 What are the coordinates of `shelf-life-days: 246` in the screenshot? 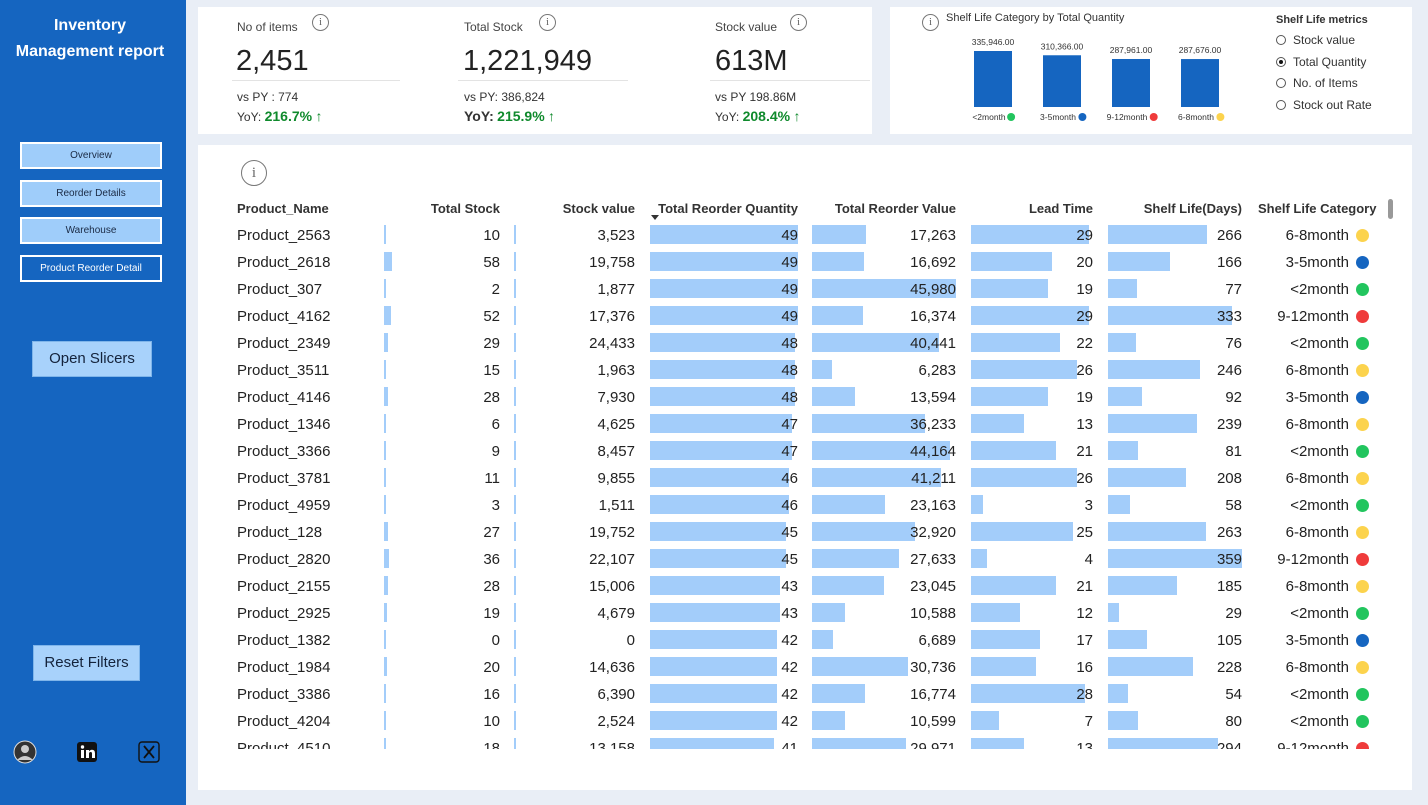 It's located at (1229, 370).